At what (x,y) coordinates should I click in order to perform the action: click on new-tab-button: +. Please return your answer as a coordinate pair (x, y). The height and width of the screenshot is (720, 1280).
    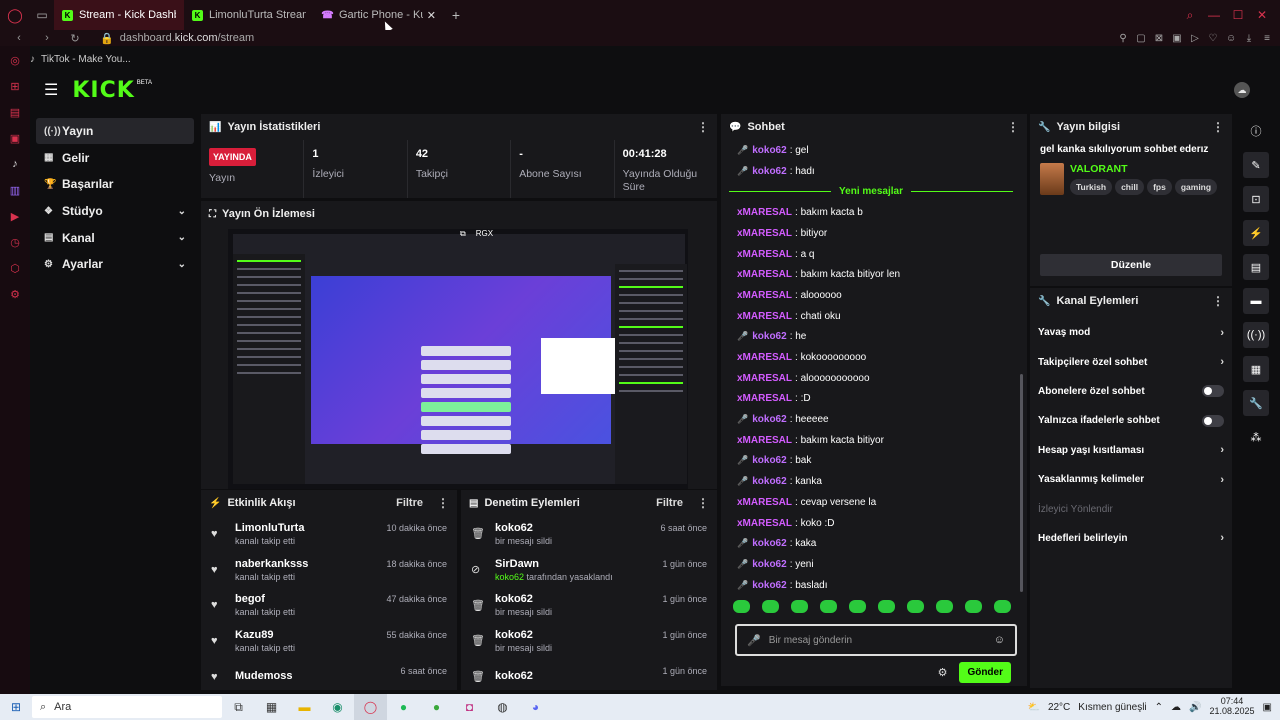
    Looking at the image, I should click on (456, 15).